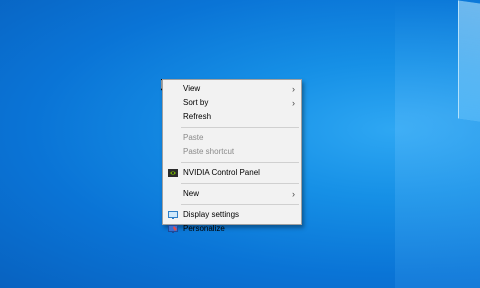 The image size is (480, 288). What do you see at coordinates (232, 229) in the screenshot?
I see `menu-item-personalize: Personalize` at bounding box center [232, 229].